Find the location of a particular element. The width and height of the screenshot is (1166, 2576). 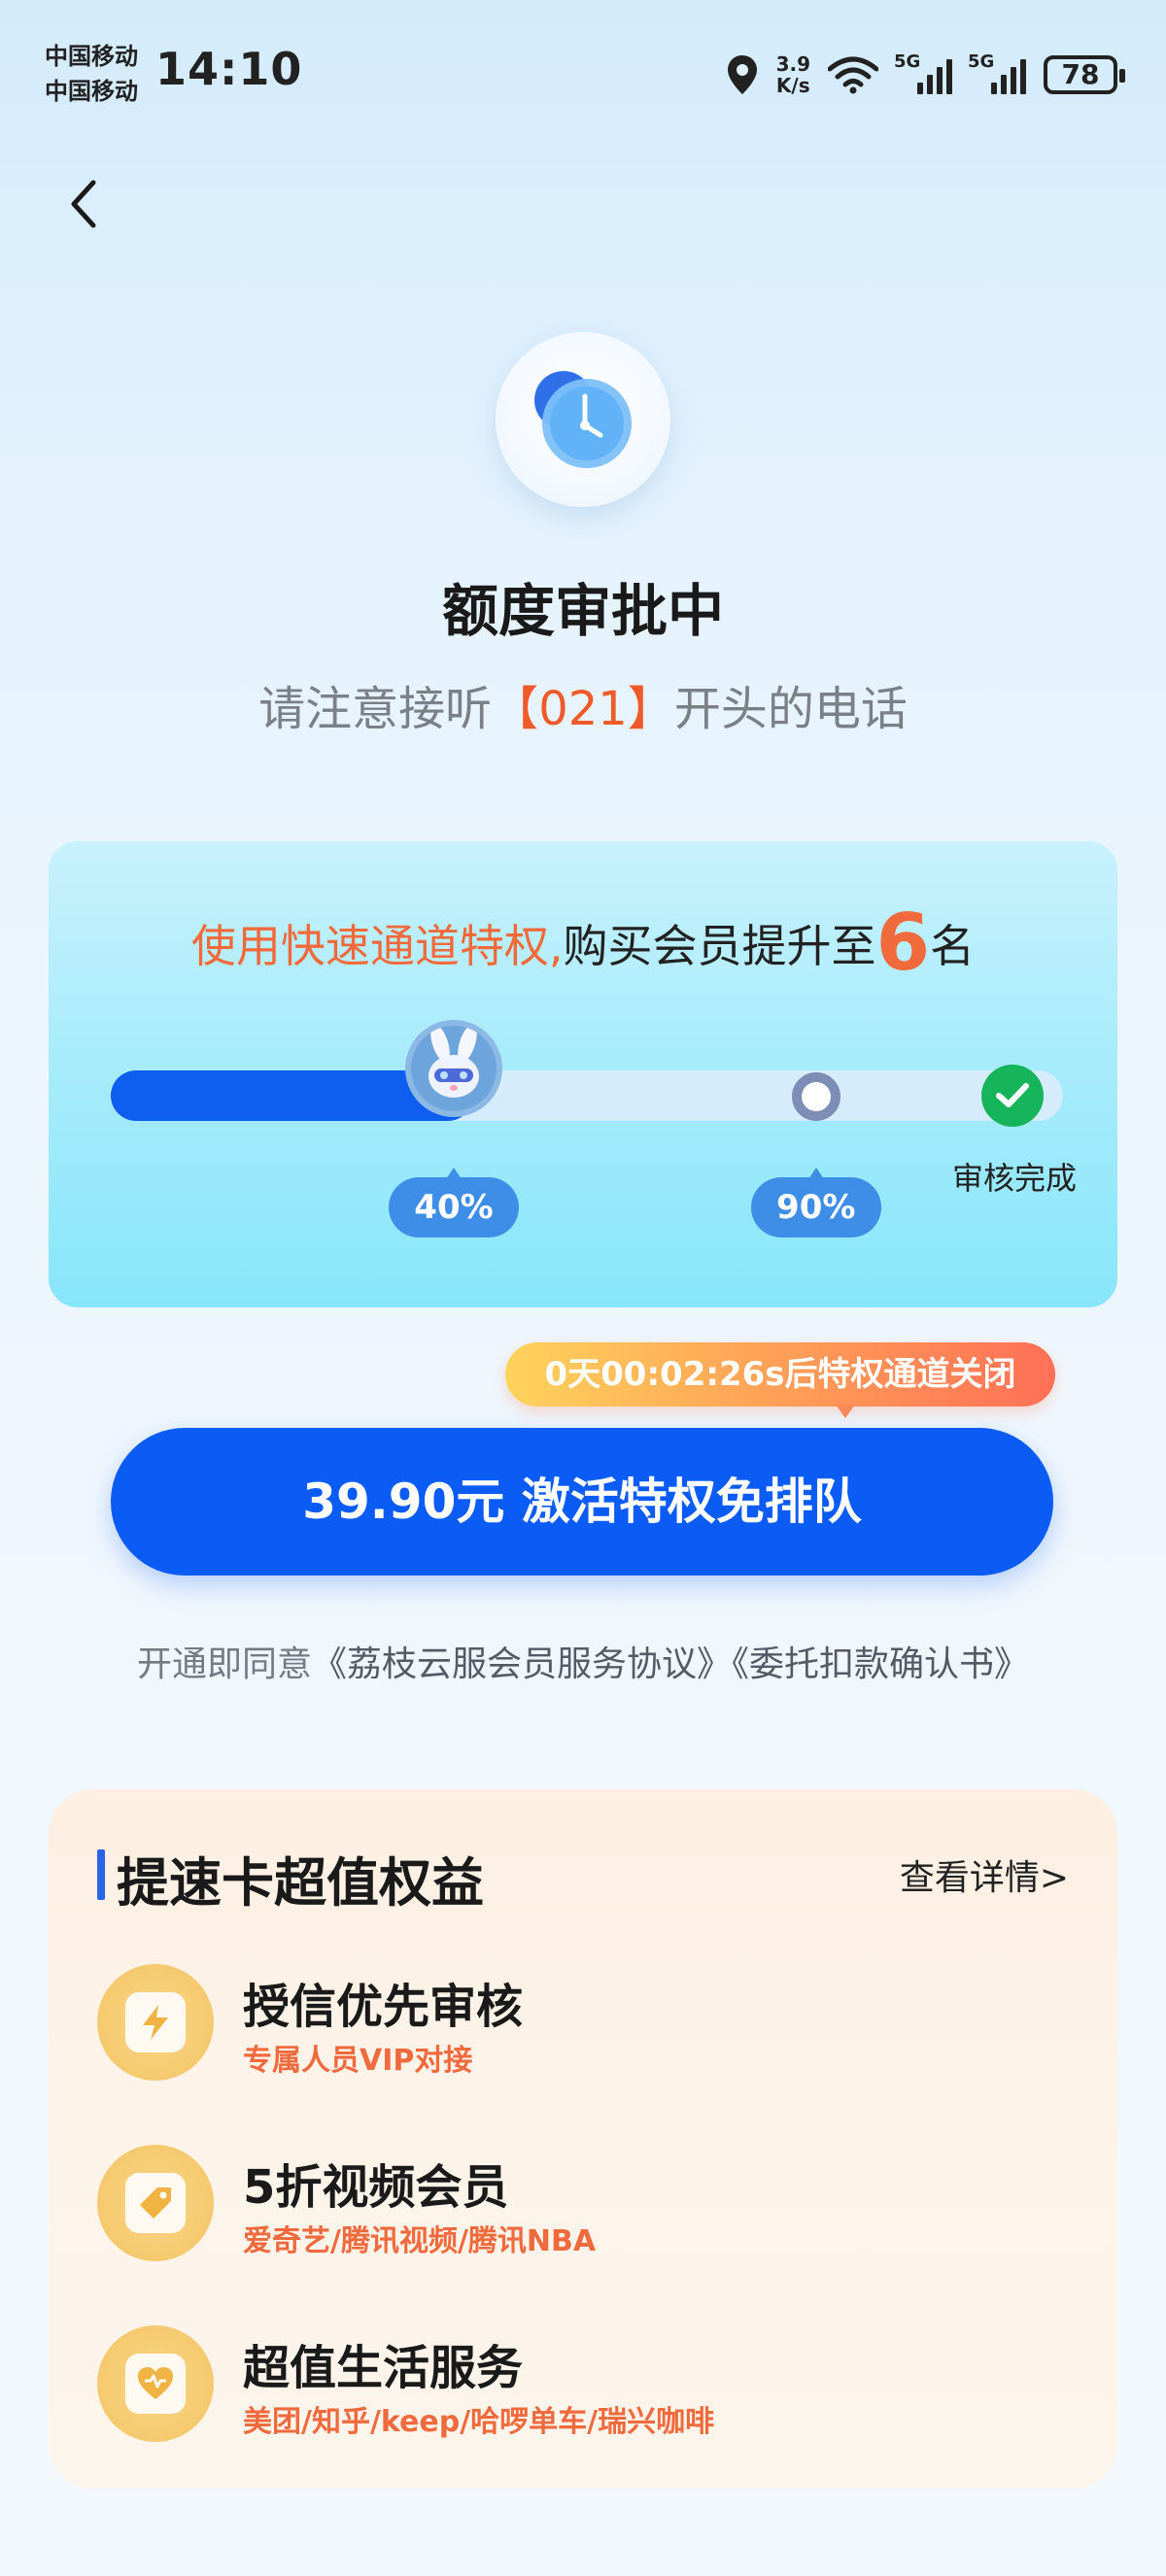

signal-icon-1: 5G is located at coordinates (923, 72).